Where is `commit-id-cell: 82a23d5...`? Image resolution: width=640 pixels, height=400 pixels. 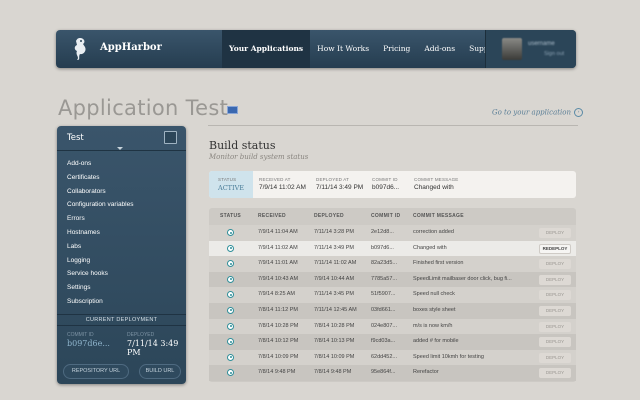
commit-id-cell: 82a23d5... is located at coordinates (384, 264).